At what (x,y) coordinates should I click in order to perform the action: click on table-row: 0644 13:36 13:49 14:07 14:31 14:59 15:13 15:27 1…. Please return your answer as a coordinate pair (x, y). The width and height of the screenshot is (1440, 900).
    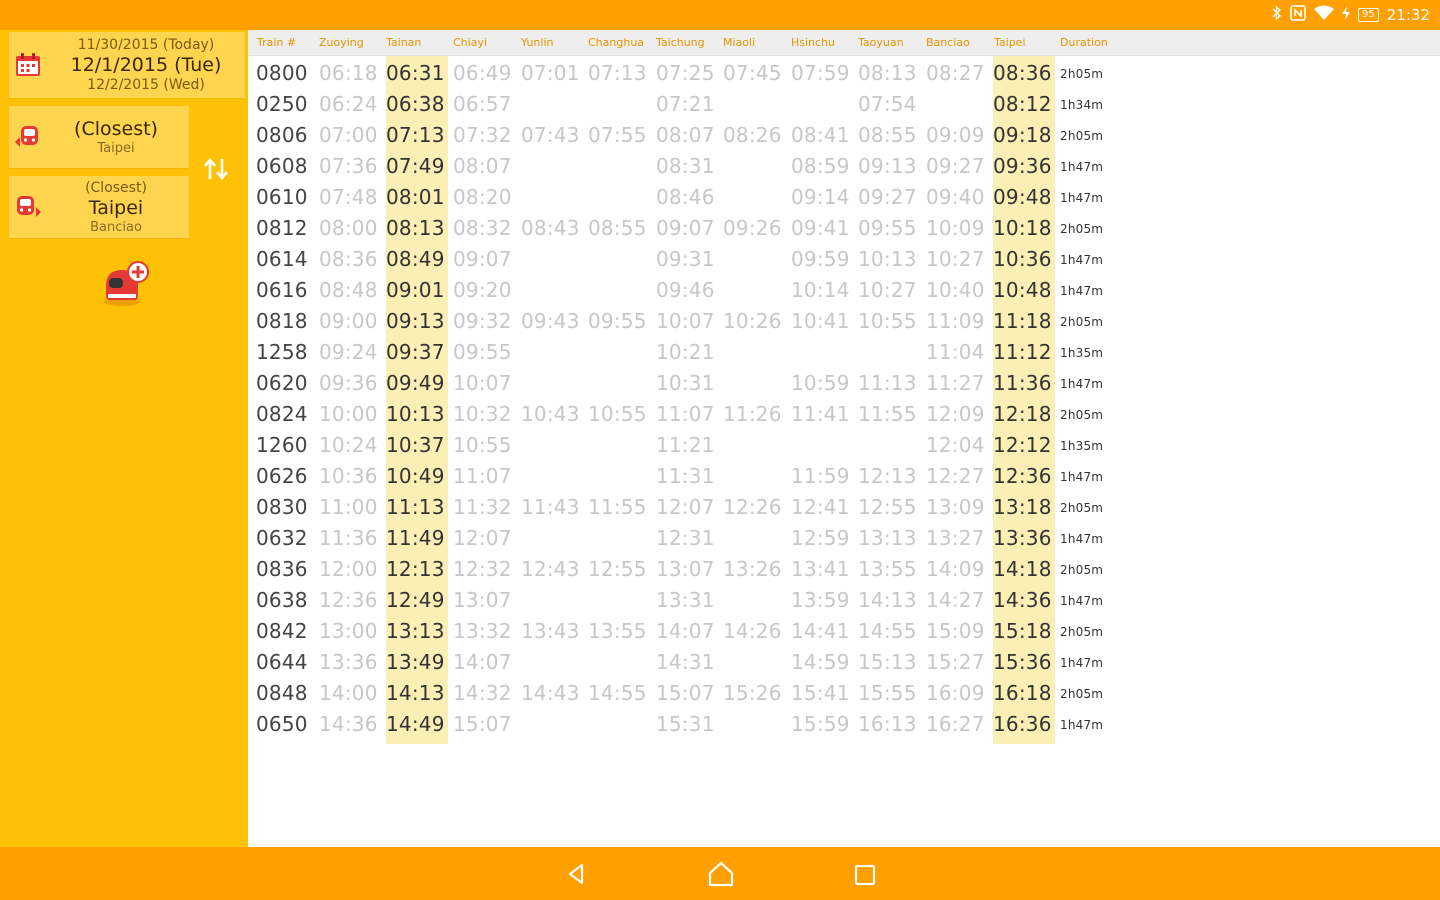
    Looking at the image, I should click on (844, 661).